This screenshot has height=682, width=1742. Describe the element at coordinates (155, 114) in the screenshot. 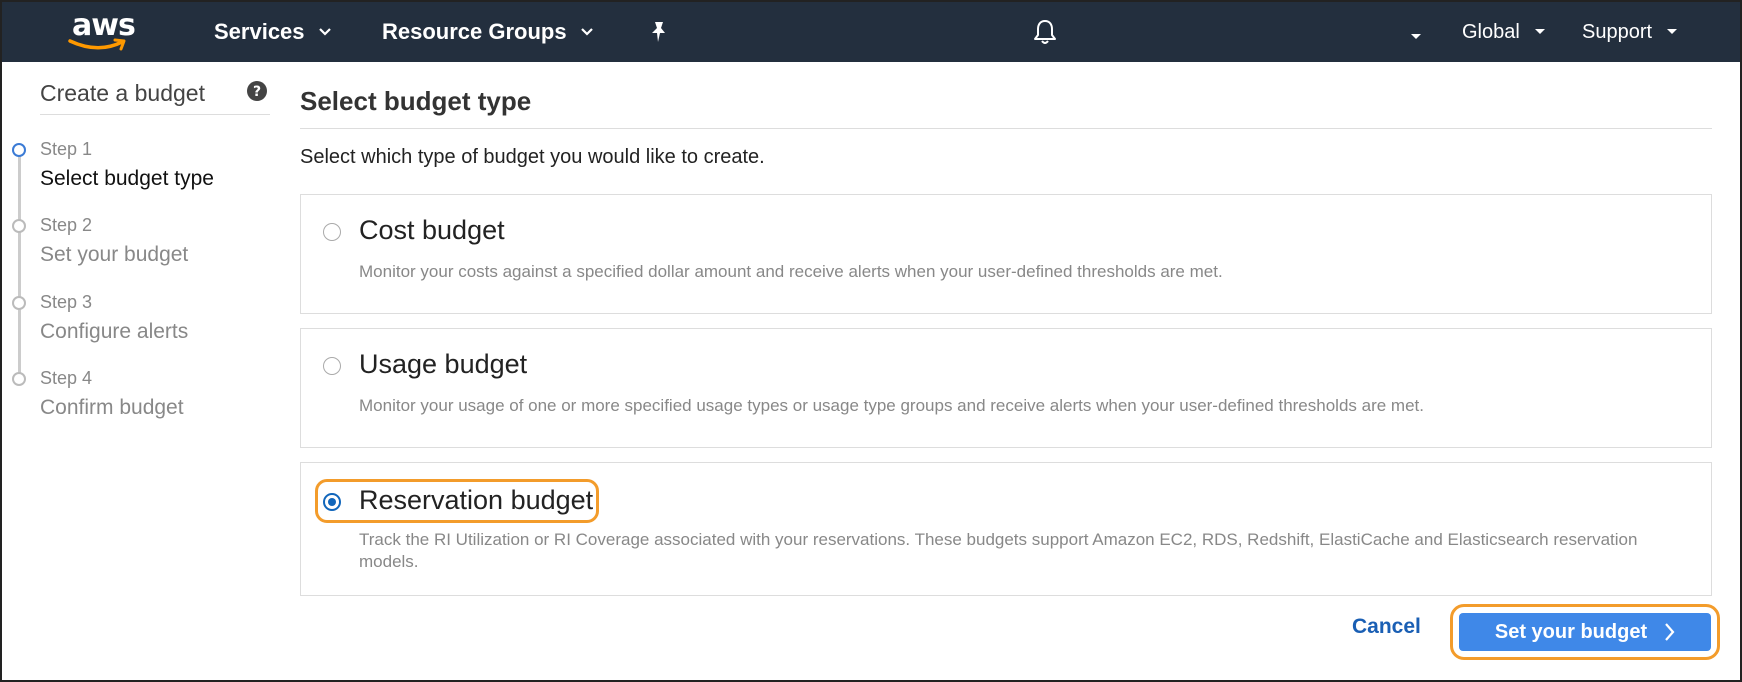

I see `sidebar-divider` at that location.